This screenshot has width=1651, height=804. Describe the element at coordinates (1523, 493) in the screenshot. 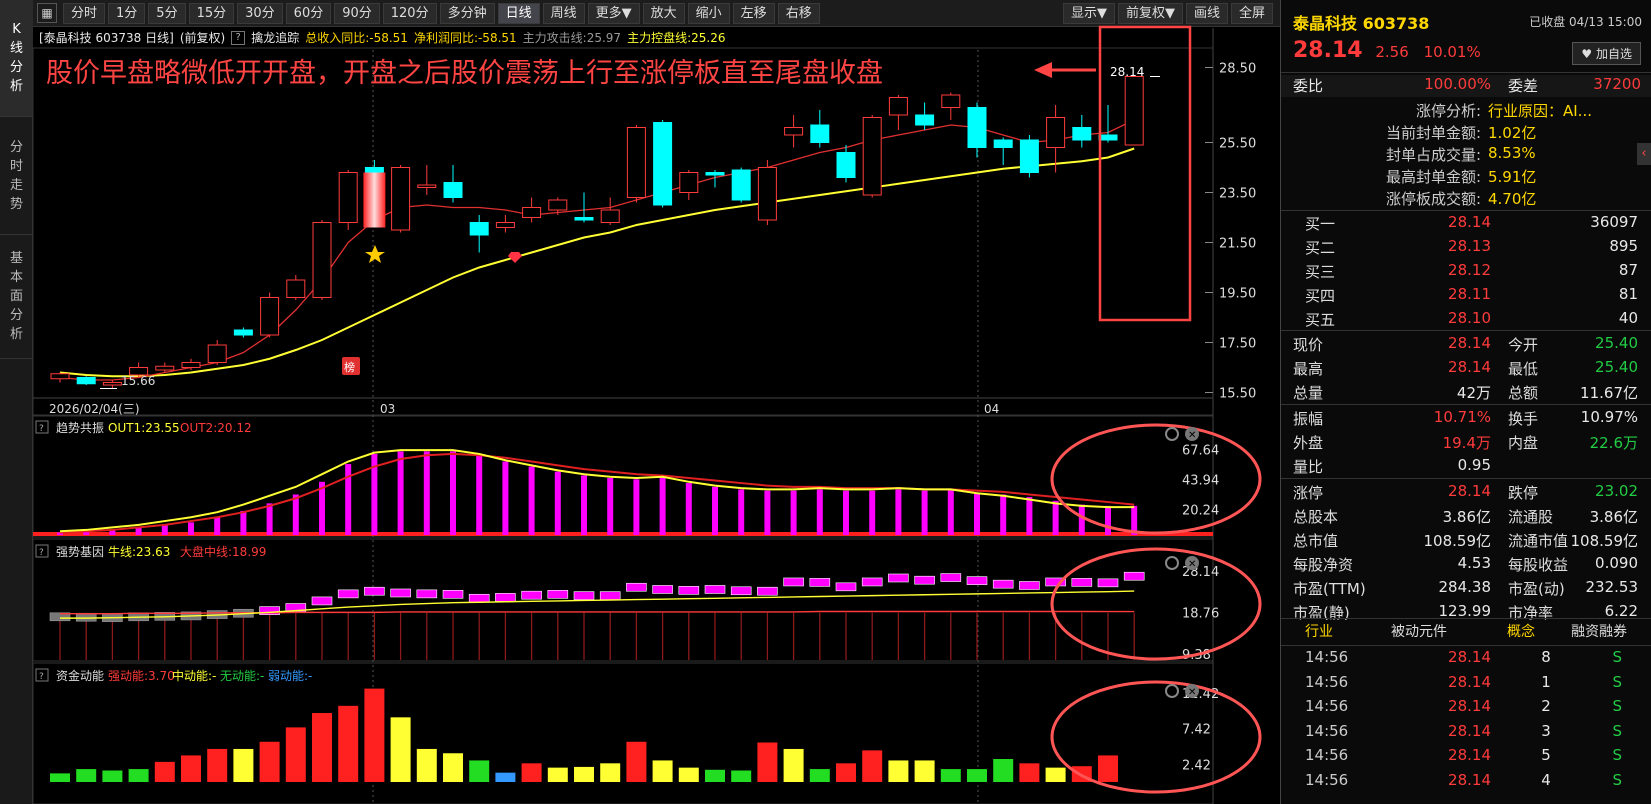

I see `stat-label: 跌停` at that location.